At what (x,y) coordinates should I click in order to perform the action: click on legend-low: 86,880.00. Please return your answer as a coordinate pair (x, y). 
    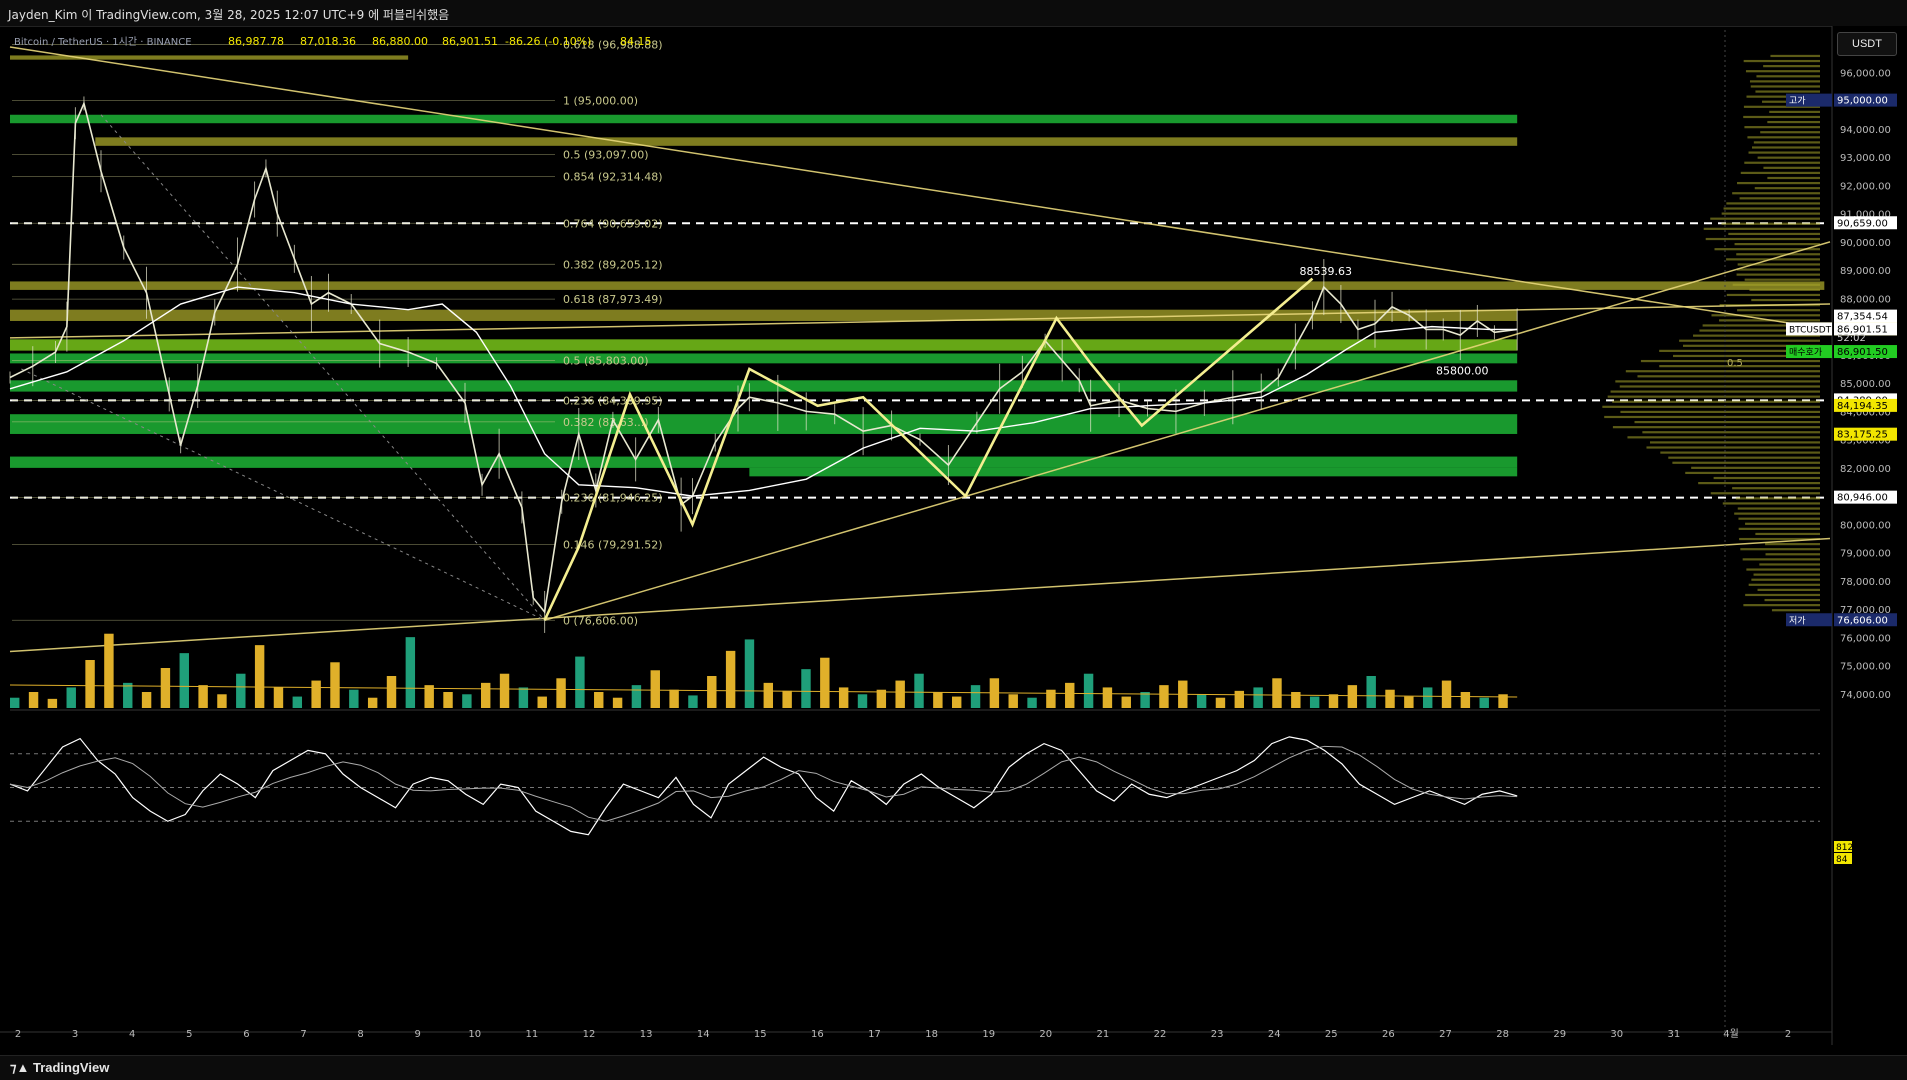
    Looking at the image, I should click on (400, 41).